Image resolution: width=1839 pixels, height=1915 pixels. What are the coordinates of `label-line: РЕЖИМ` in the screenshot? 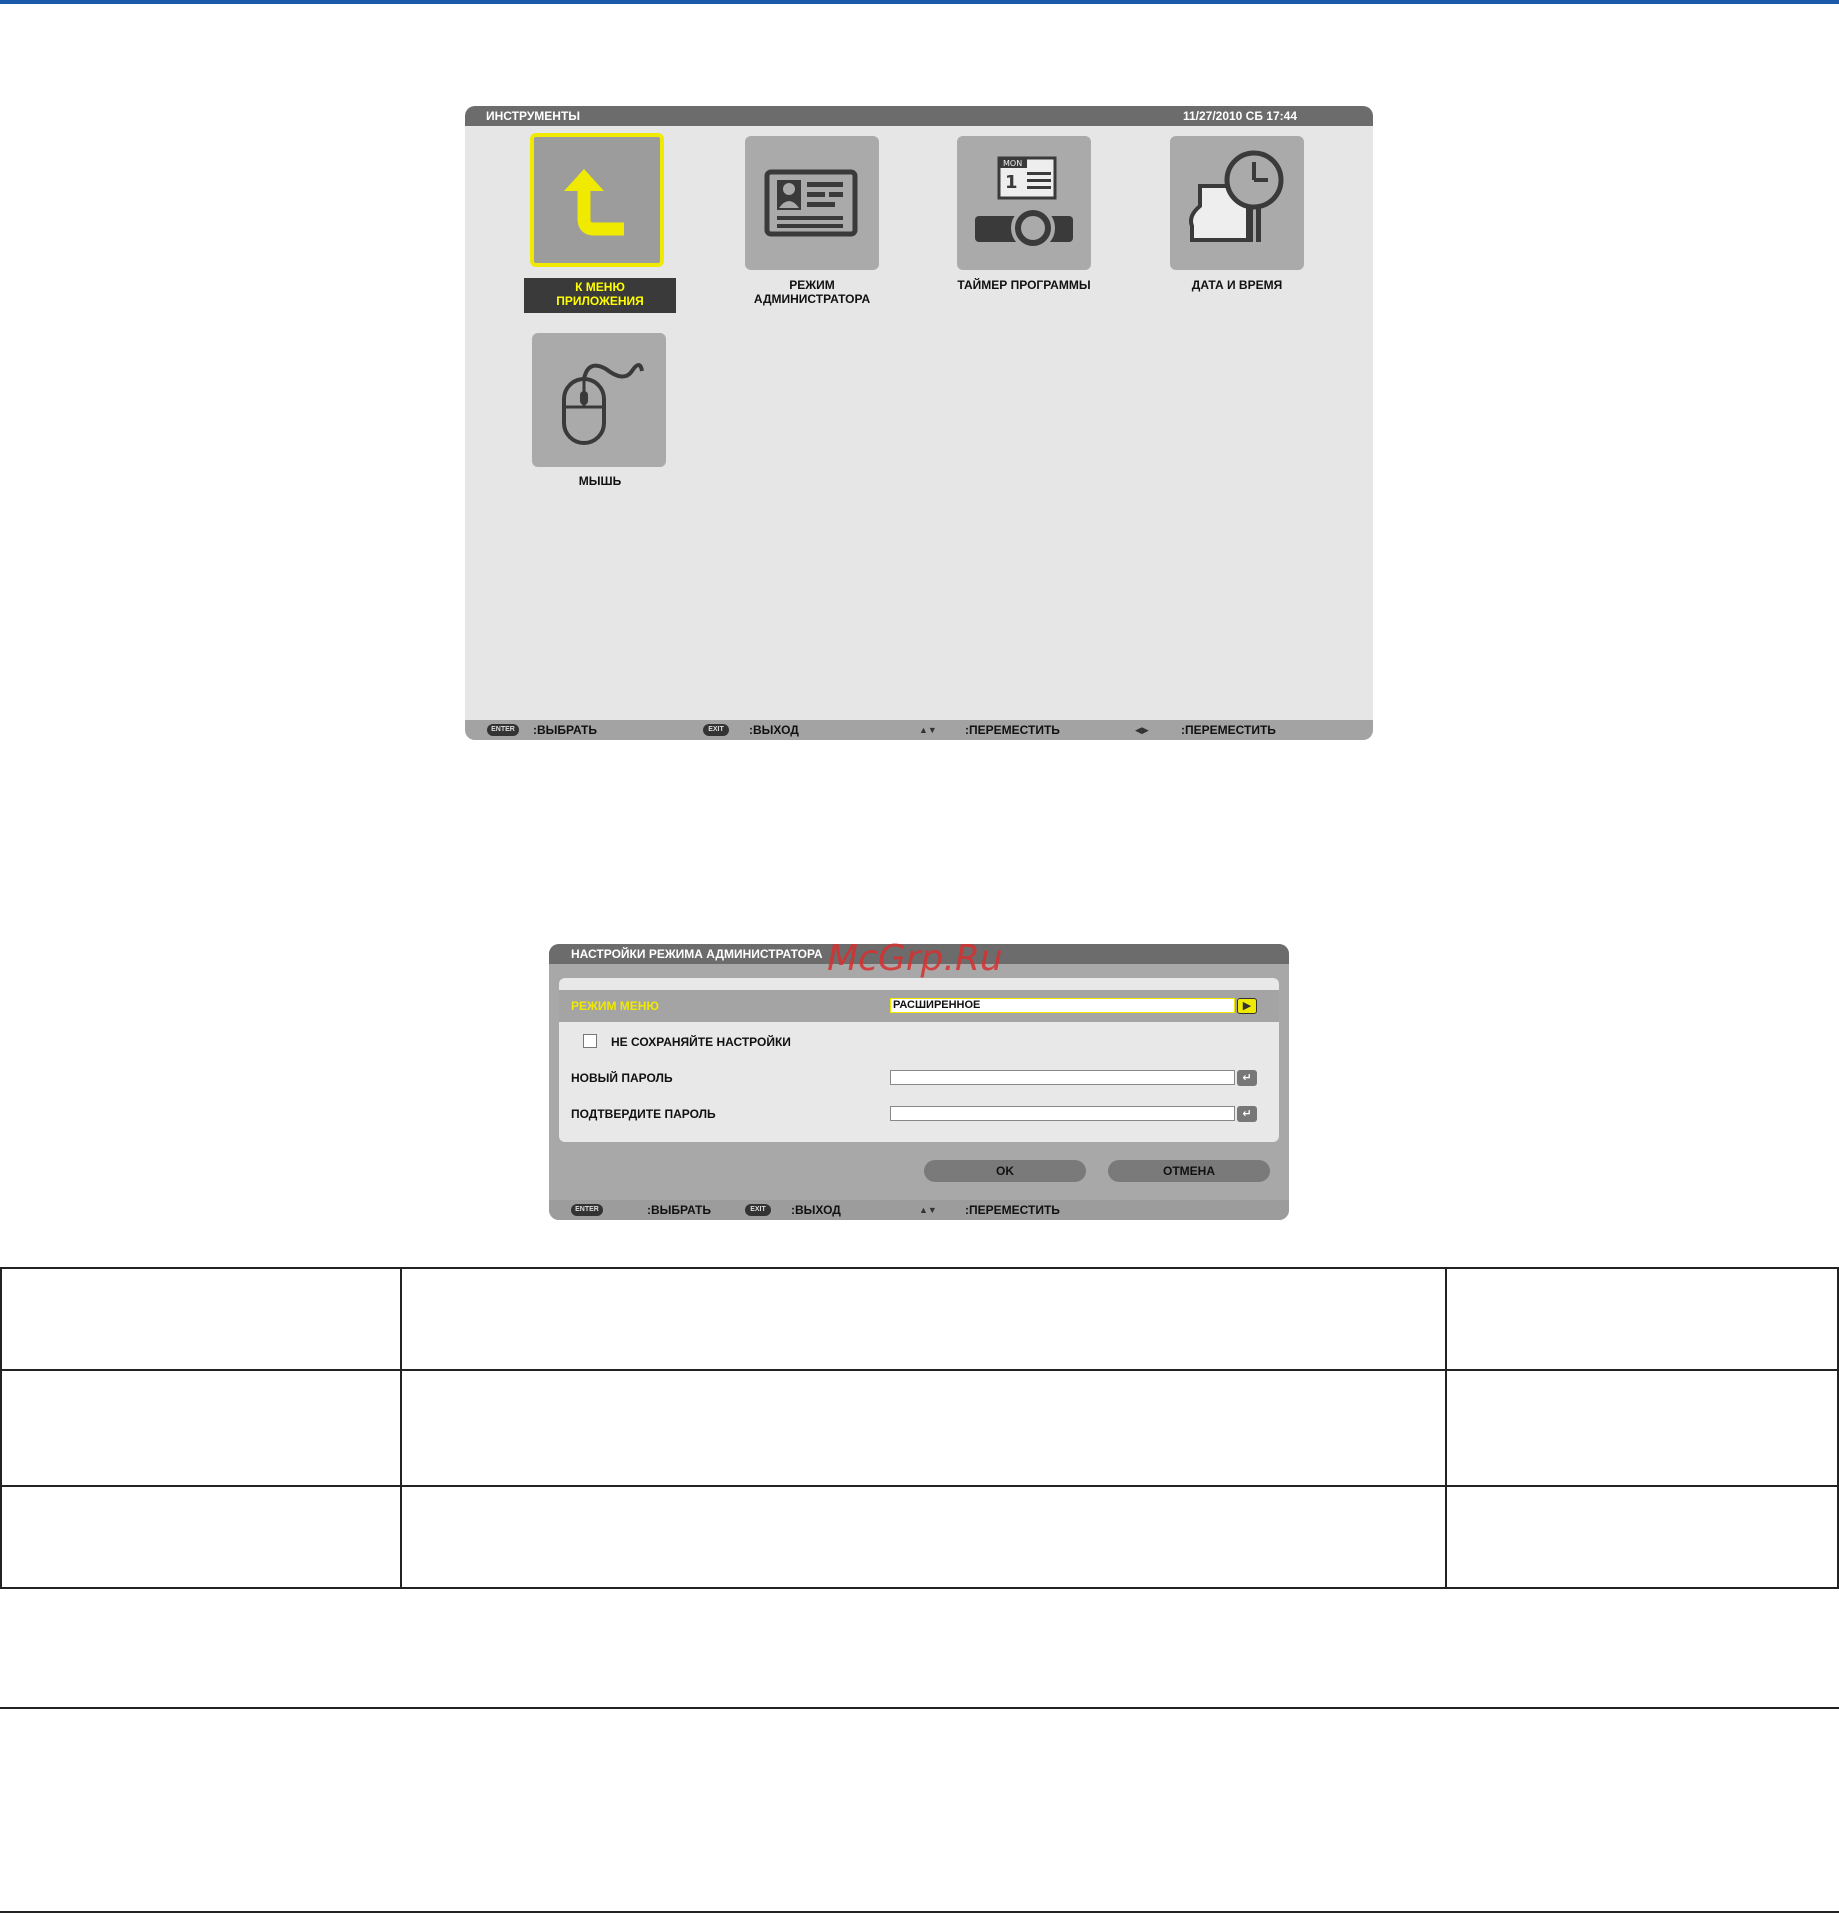 It's located at (812, 285).